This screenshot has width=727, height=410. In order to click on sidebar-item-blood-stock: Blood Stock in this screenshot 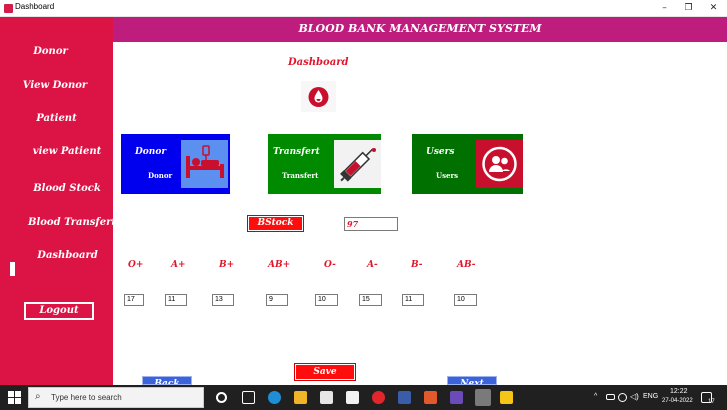, I will do `click(67, 188)`.